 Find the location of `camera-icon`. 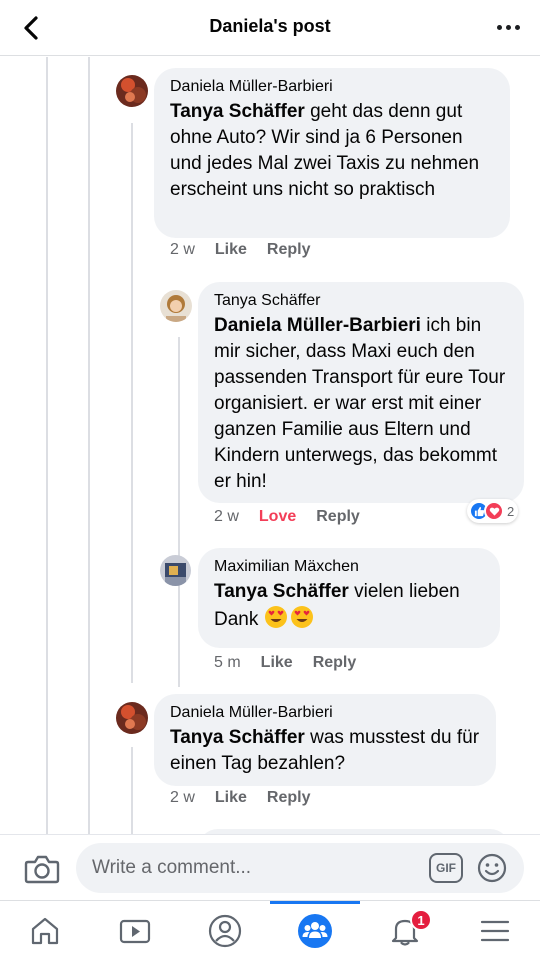

camera-icon is located at coordinates (42, 869).